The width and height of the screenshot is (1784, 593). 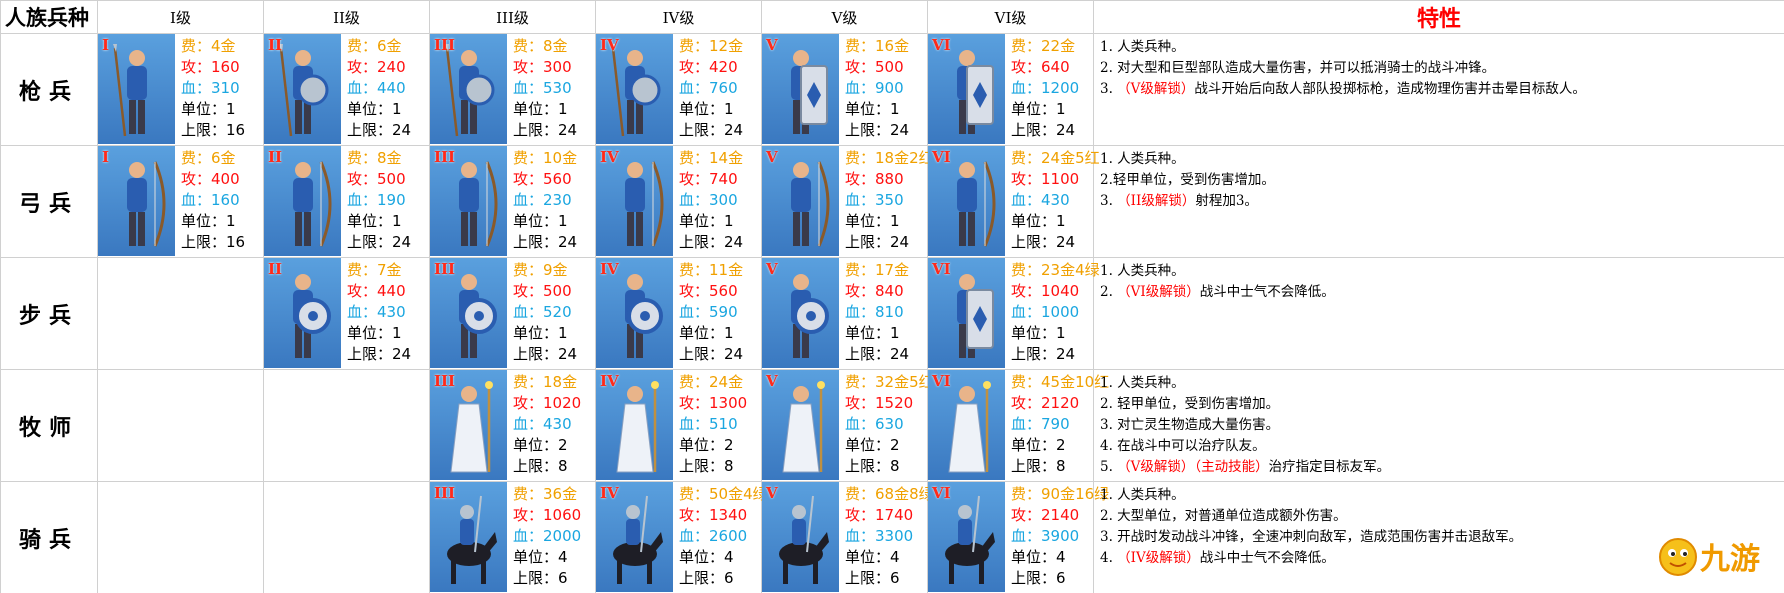 What do you see at coordinates (708, 424) in the screenshot?
I see `hp-stat: 血：510` at bounding box center [708, 424].